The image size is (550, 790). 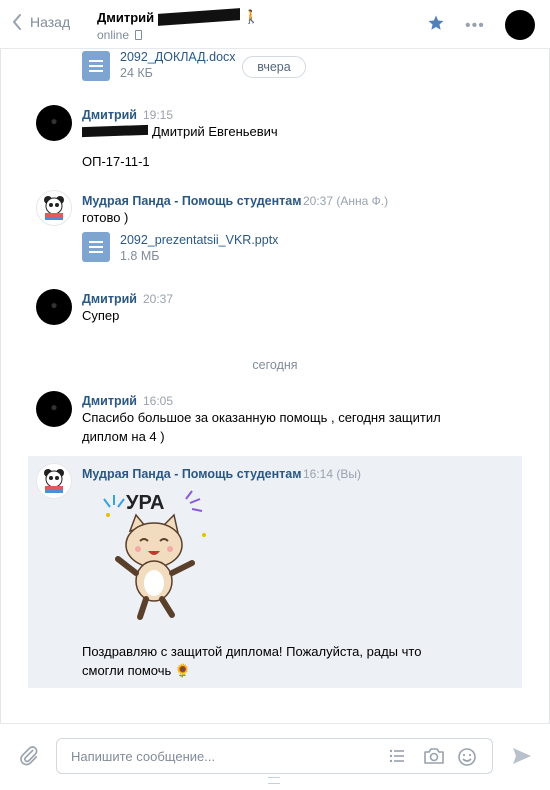 What do you see at coordinates (16, 22) in the screenshot?
I see `chevron-left-icon` at bounding box center [16, 22].